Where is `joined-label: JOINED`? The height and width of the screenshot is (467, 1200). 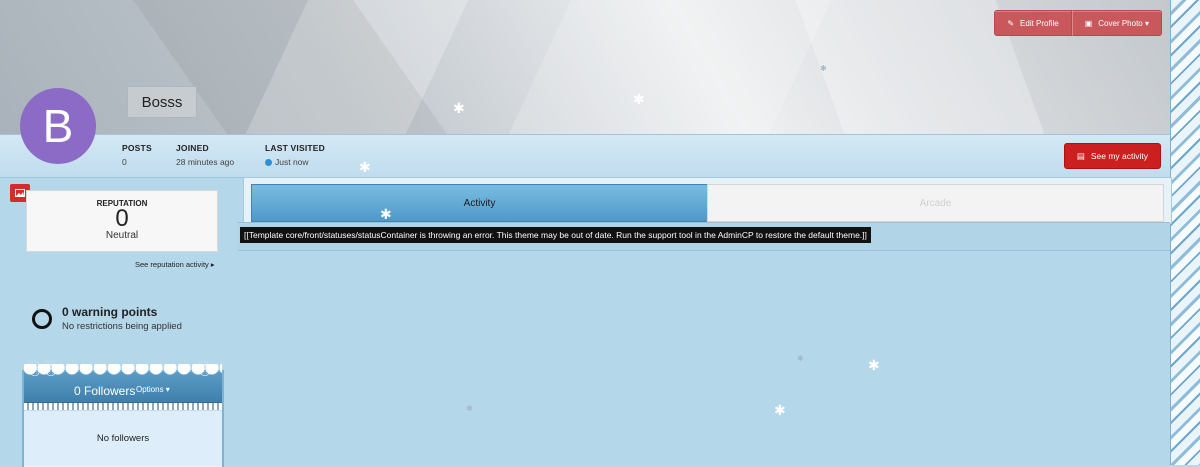 joined-label: JOINED is located at coordinates (192, 148).